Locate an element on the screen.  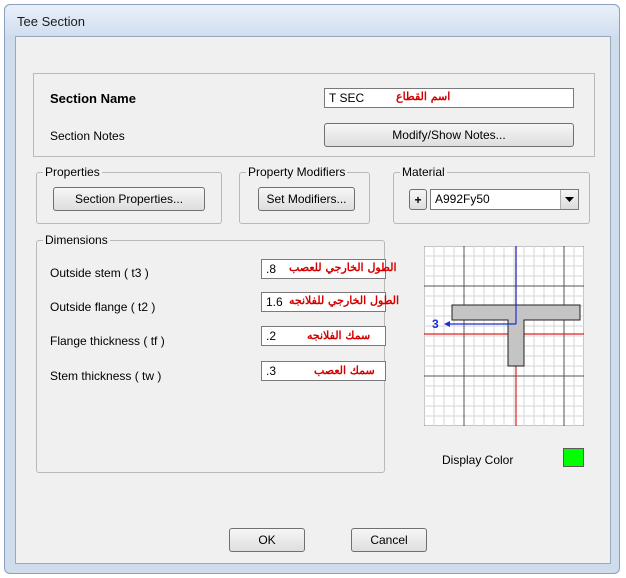
stem-thickness-label: Stem thickness ( tw ) is located at coordinates (106, 376).